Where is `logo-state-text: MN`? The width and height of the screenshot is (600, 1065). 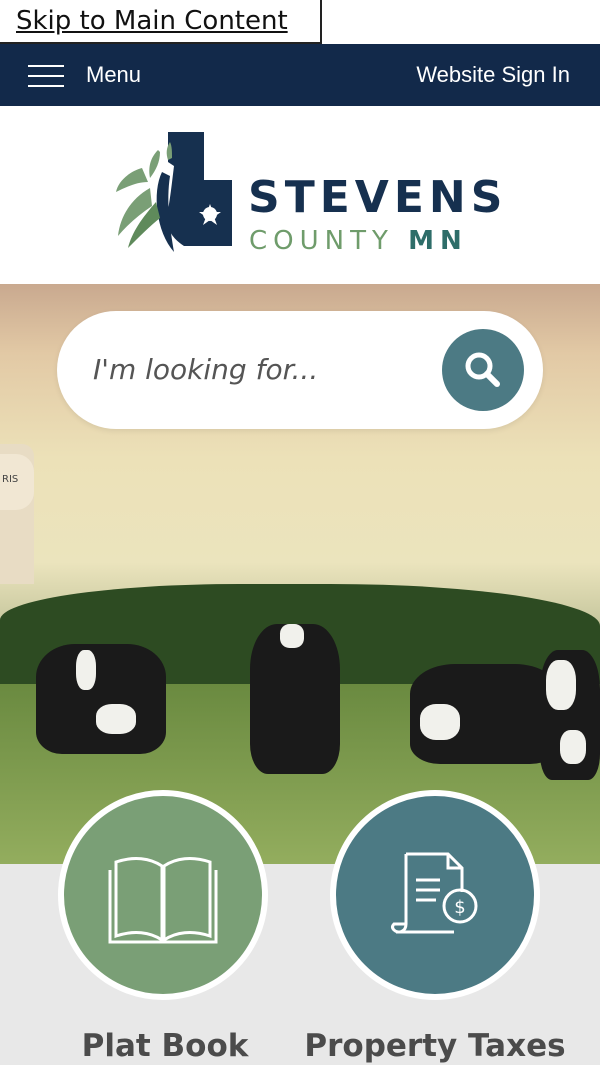
logo-state-text: MN is located at coordinates (438, 241).